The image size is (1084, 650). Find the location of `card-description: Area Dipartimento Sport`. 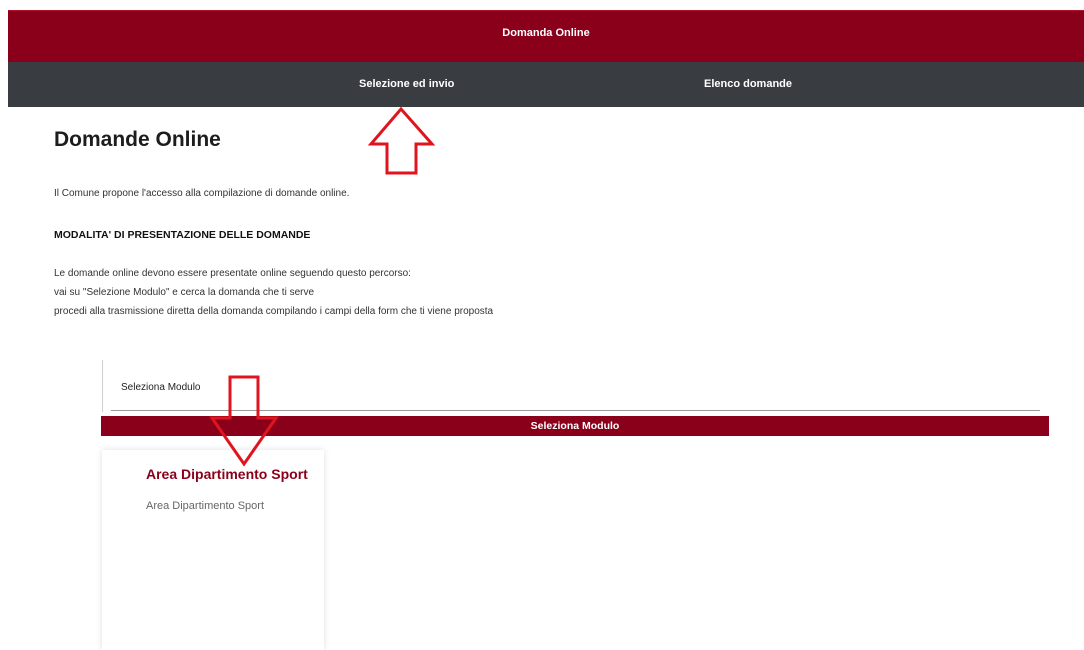

card-description: Area Dipartimento Sport is located at coordinates (205, 506).